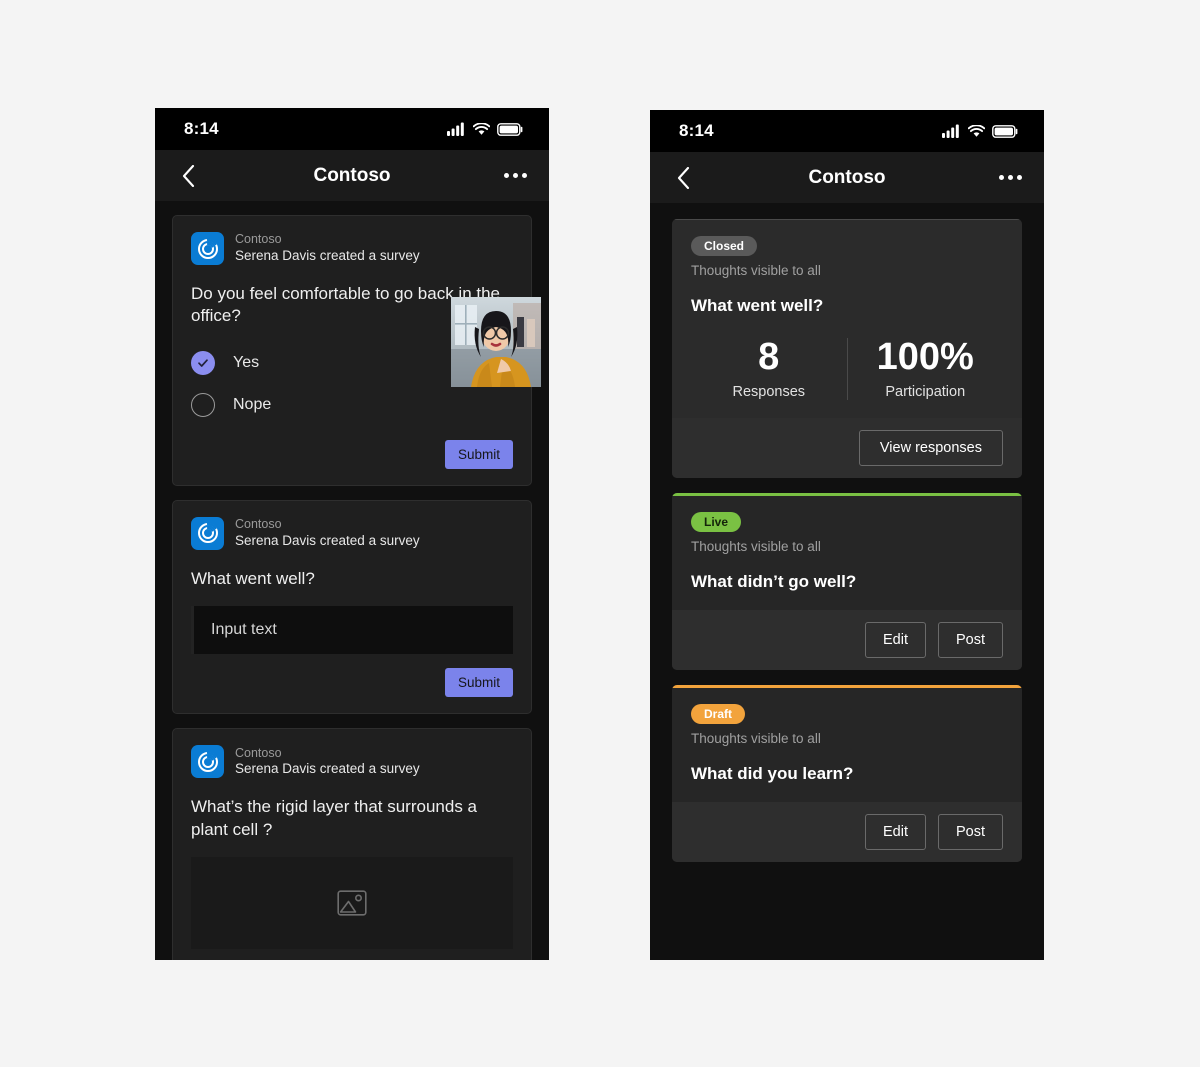 The height and width of the screenshot is (1067, 1200). Describe the element at coordinates (718, 713) in the screenshot. I see `status-badge: Draft` at that location.